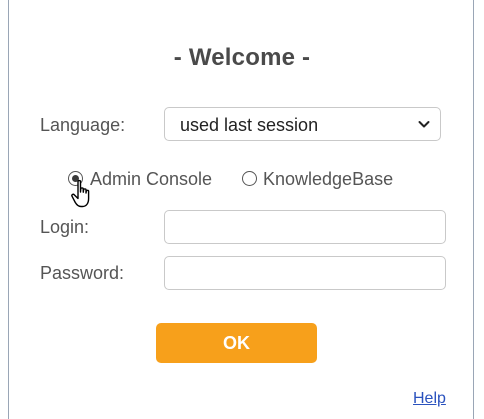 This screenshot has height=419, width=484. Describe the element at coordinates (151, 179) in the screenshot. I see `admin-console-label: Admin Console` at that location.